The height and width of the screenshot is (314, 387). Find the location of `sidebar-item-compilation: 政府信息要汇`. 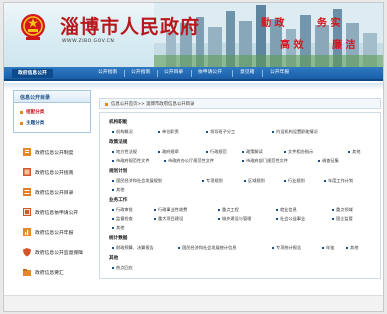

sidebar-item-compilation: 政府信息要汇 is located at coordinates (52, 272).